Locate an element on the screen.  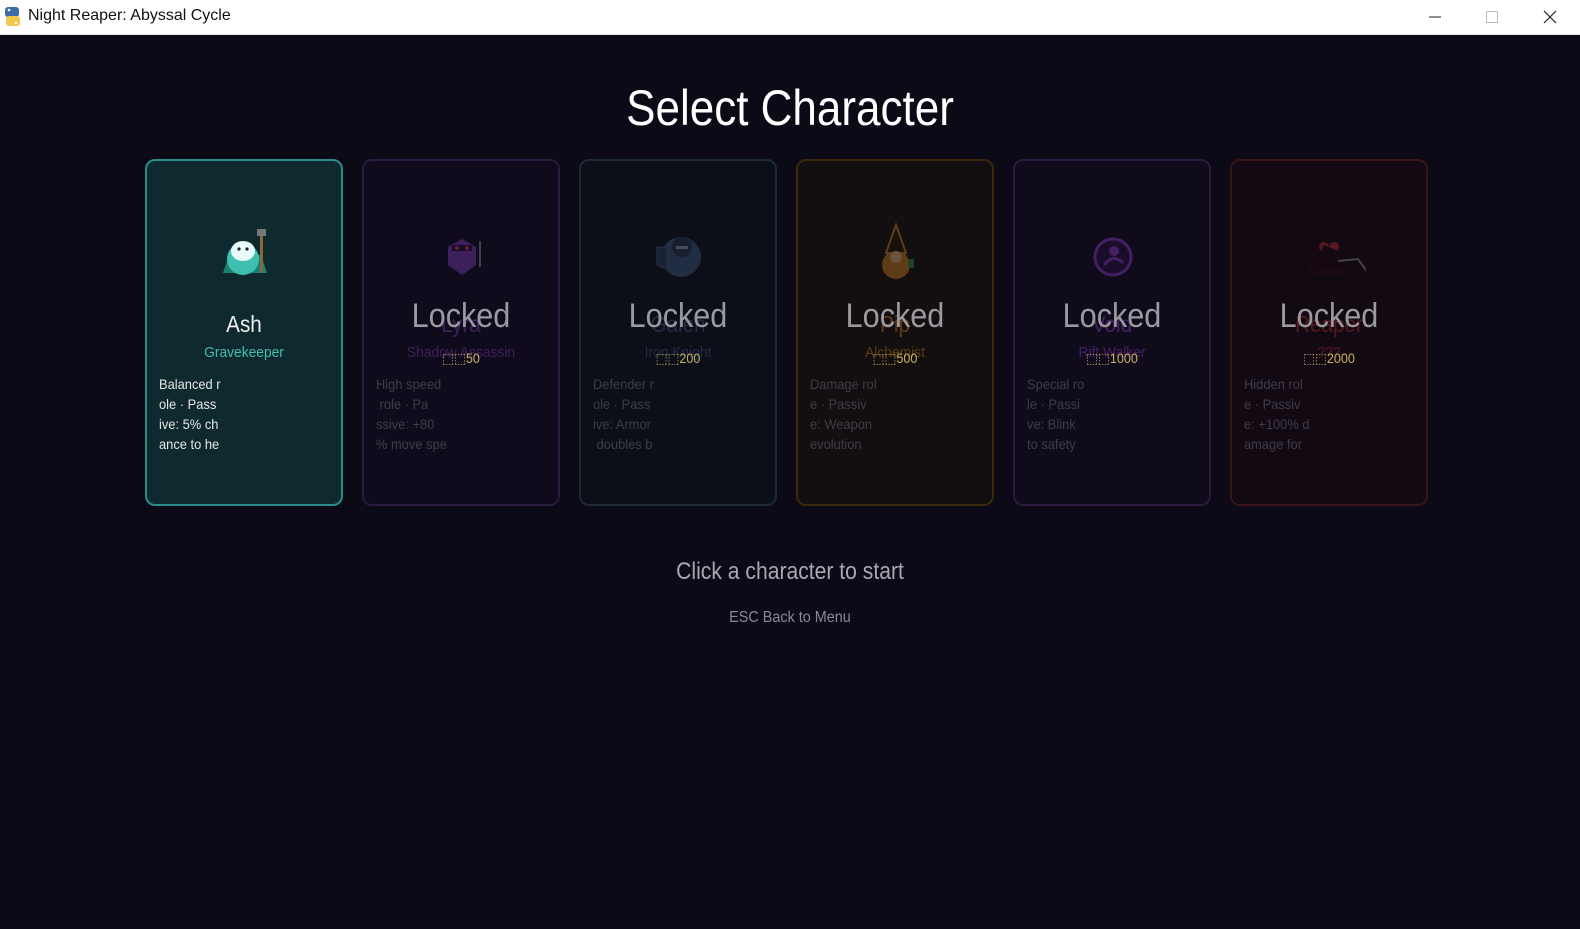
python-snake-icon is located at coordinates (12, 16).